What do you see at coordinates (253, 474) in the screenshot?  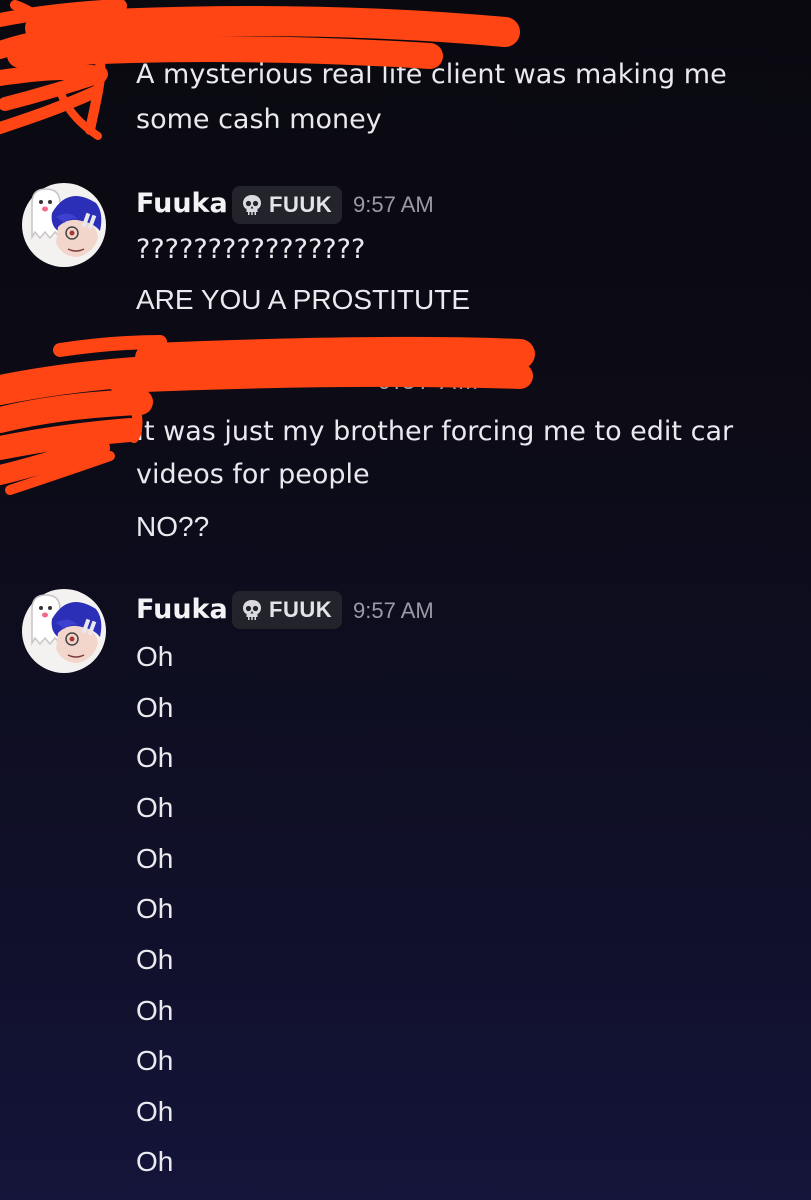 I see `message-text-line: videos for people` at bounding box center [253, 474].